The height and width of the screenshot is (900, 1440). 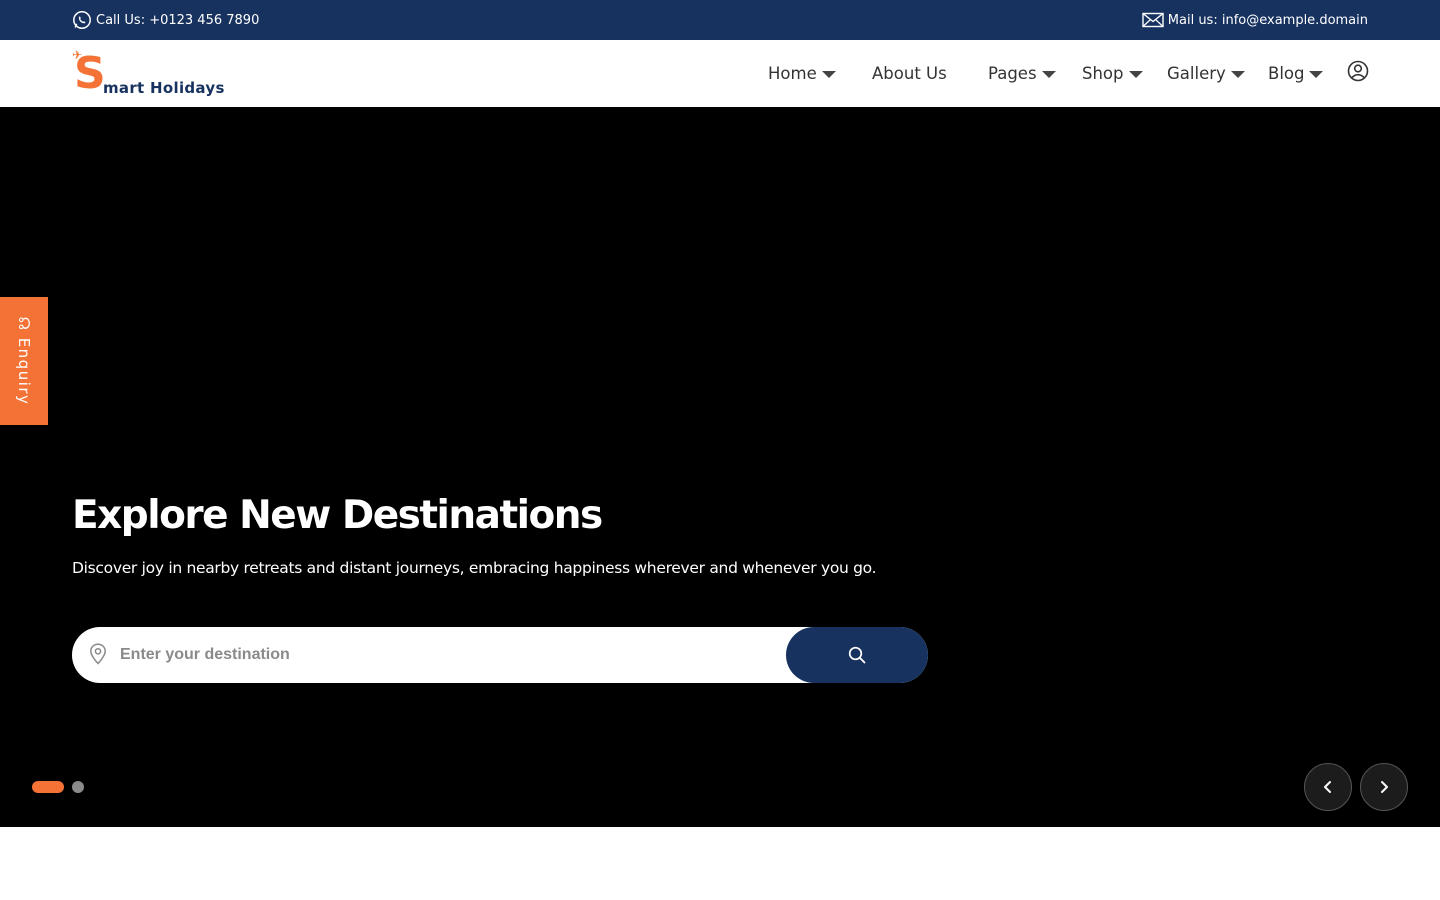 I want to click on nav-item-label: Shop, so click(x=1103, y=73).